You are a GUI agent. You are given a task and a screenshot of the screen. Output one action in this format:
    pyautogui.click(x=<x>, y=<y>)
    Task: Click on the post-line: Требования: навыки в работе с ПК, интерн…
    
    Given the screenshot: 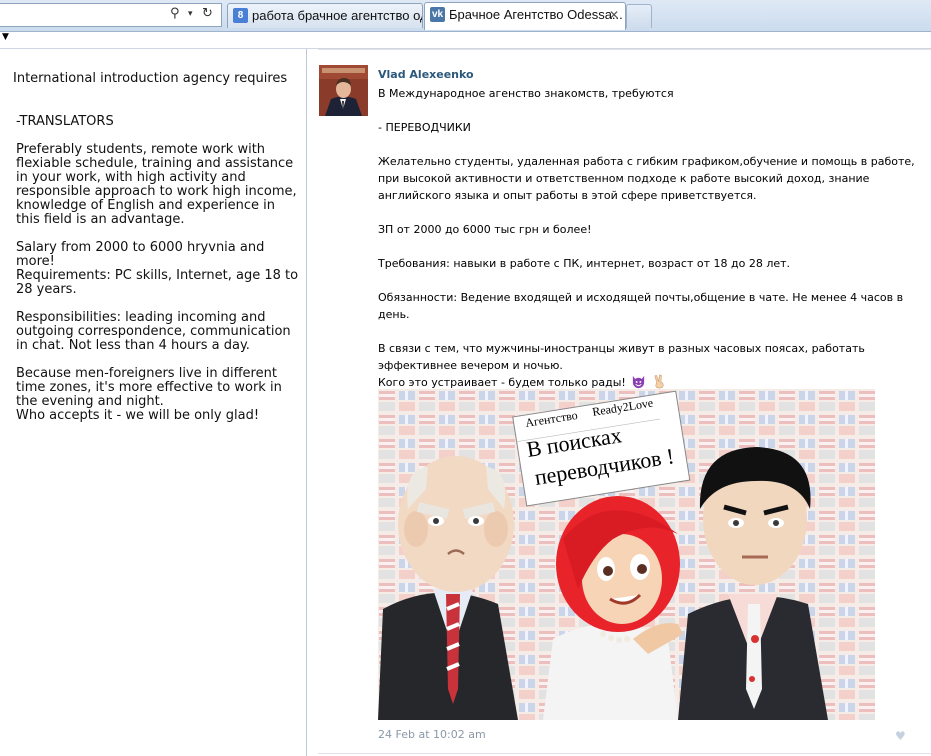 What is the action you would take?
    pyautogui.click(x=584, y=263)
    